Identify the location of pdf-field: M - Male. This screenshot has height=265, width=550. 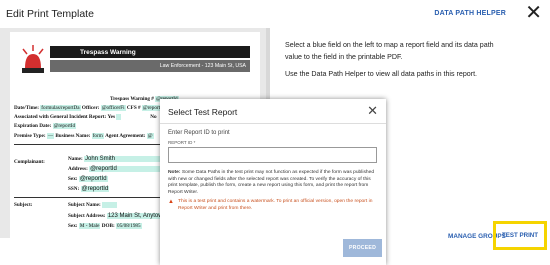
(89, 226).